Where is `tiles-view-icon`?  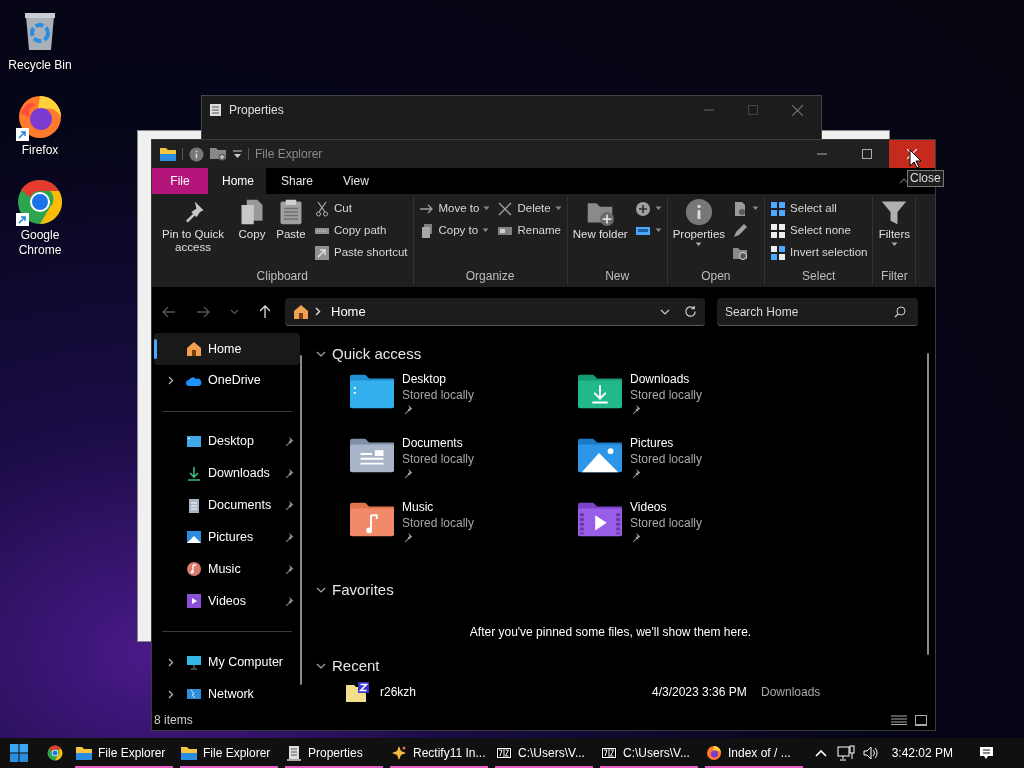
tiles-view-icon is located at coordinates (921, 720).